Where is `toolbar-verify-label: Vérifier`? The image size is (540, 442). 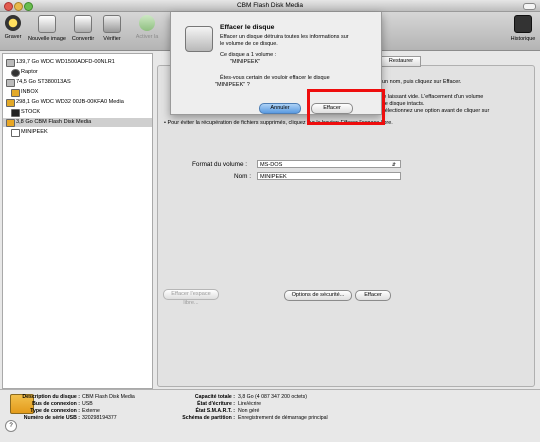
toolbar-verify-label: Vérifier is located at coordinates (112, 39).